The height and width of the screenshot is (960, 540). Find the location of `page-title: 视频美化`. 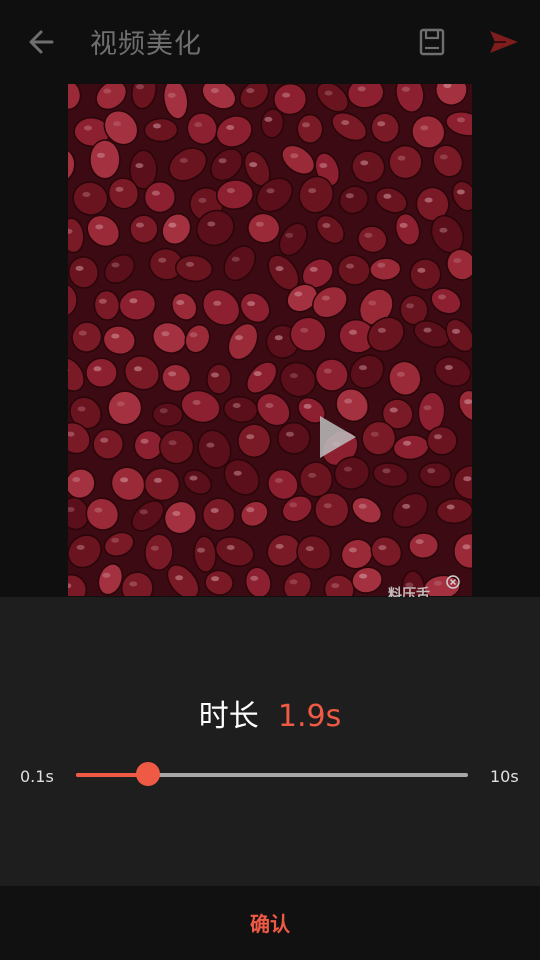

page-title: 视频美化 is located at coordinates (146, 44).